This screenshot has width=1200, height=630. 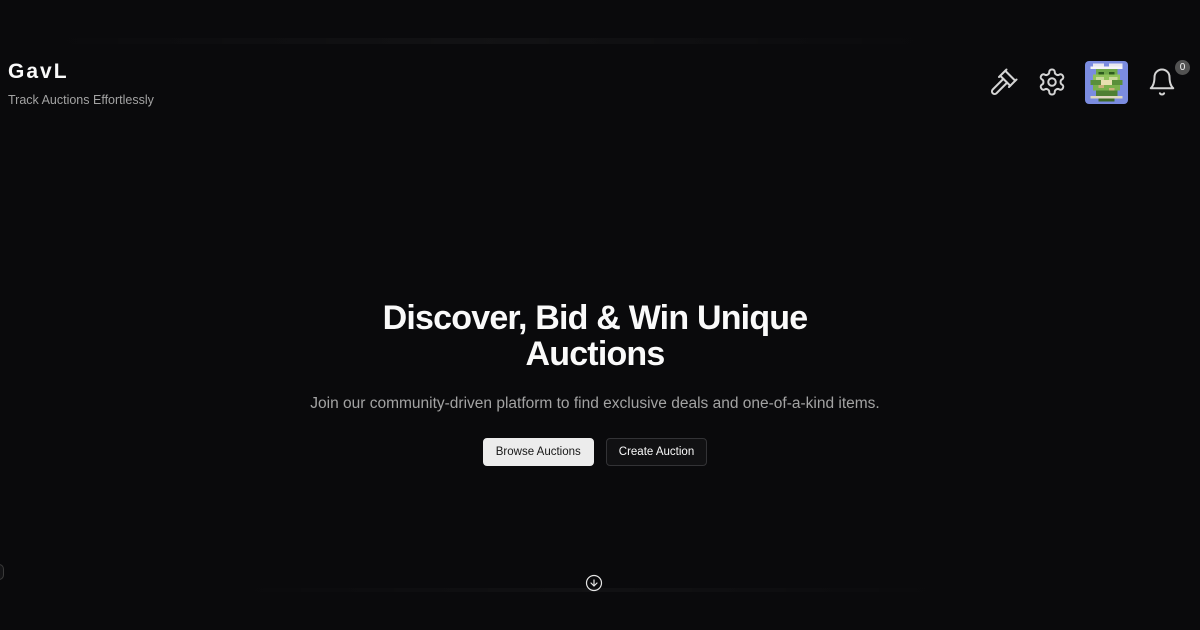 I want to click on gavel-icon, so click(x=1004, y=82).